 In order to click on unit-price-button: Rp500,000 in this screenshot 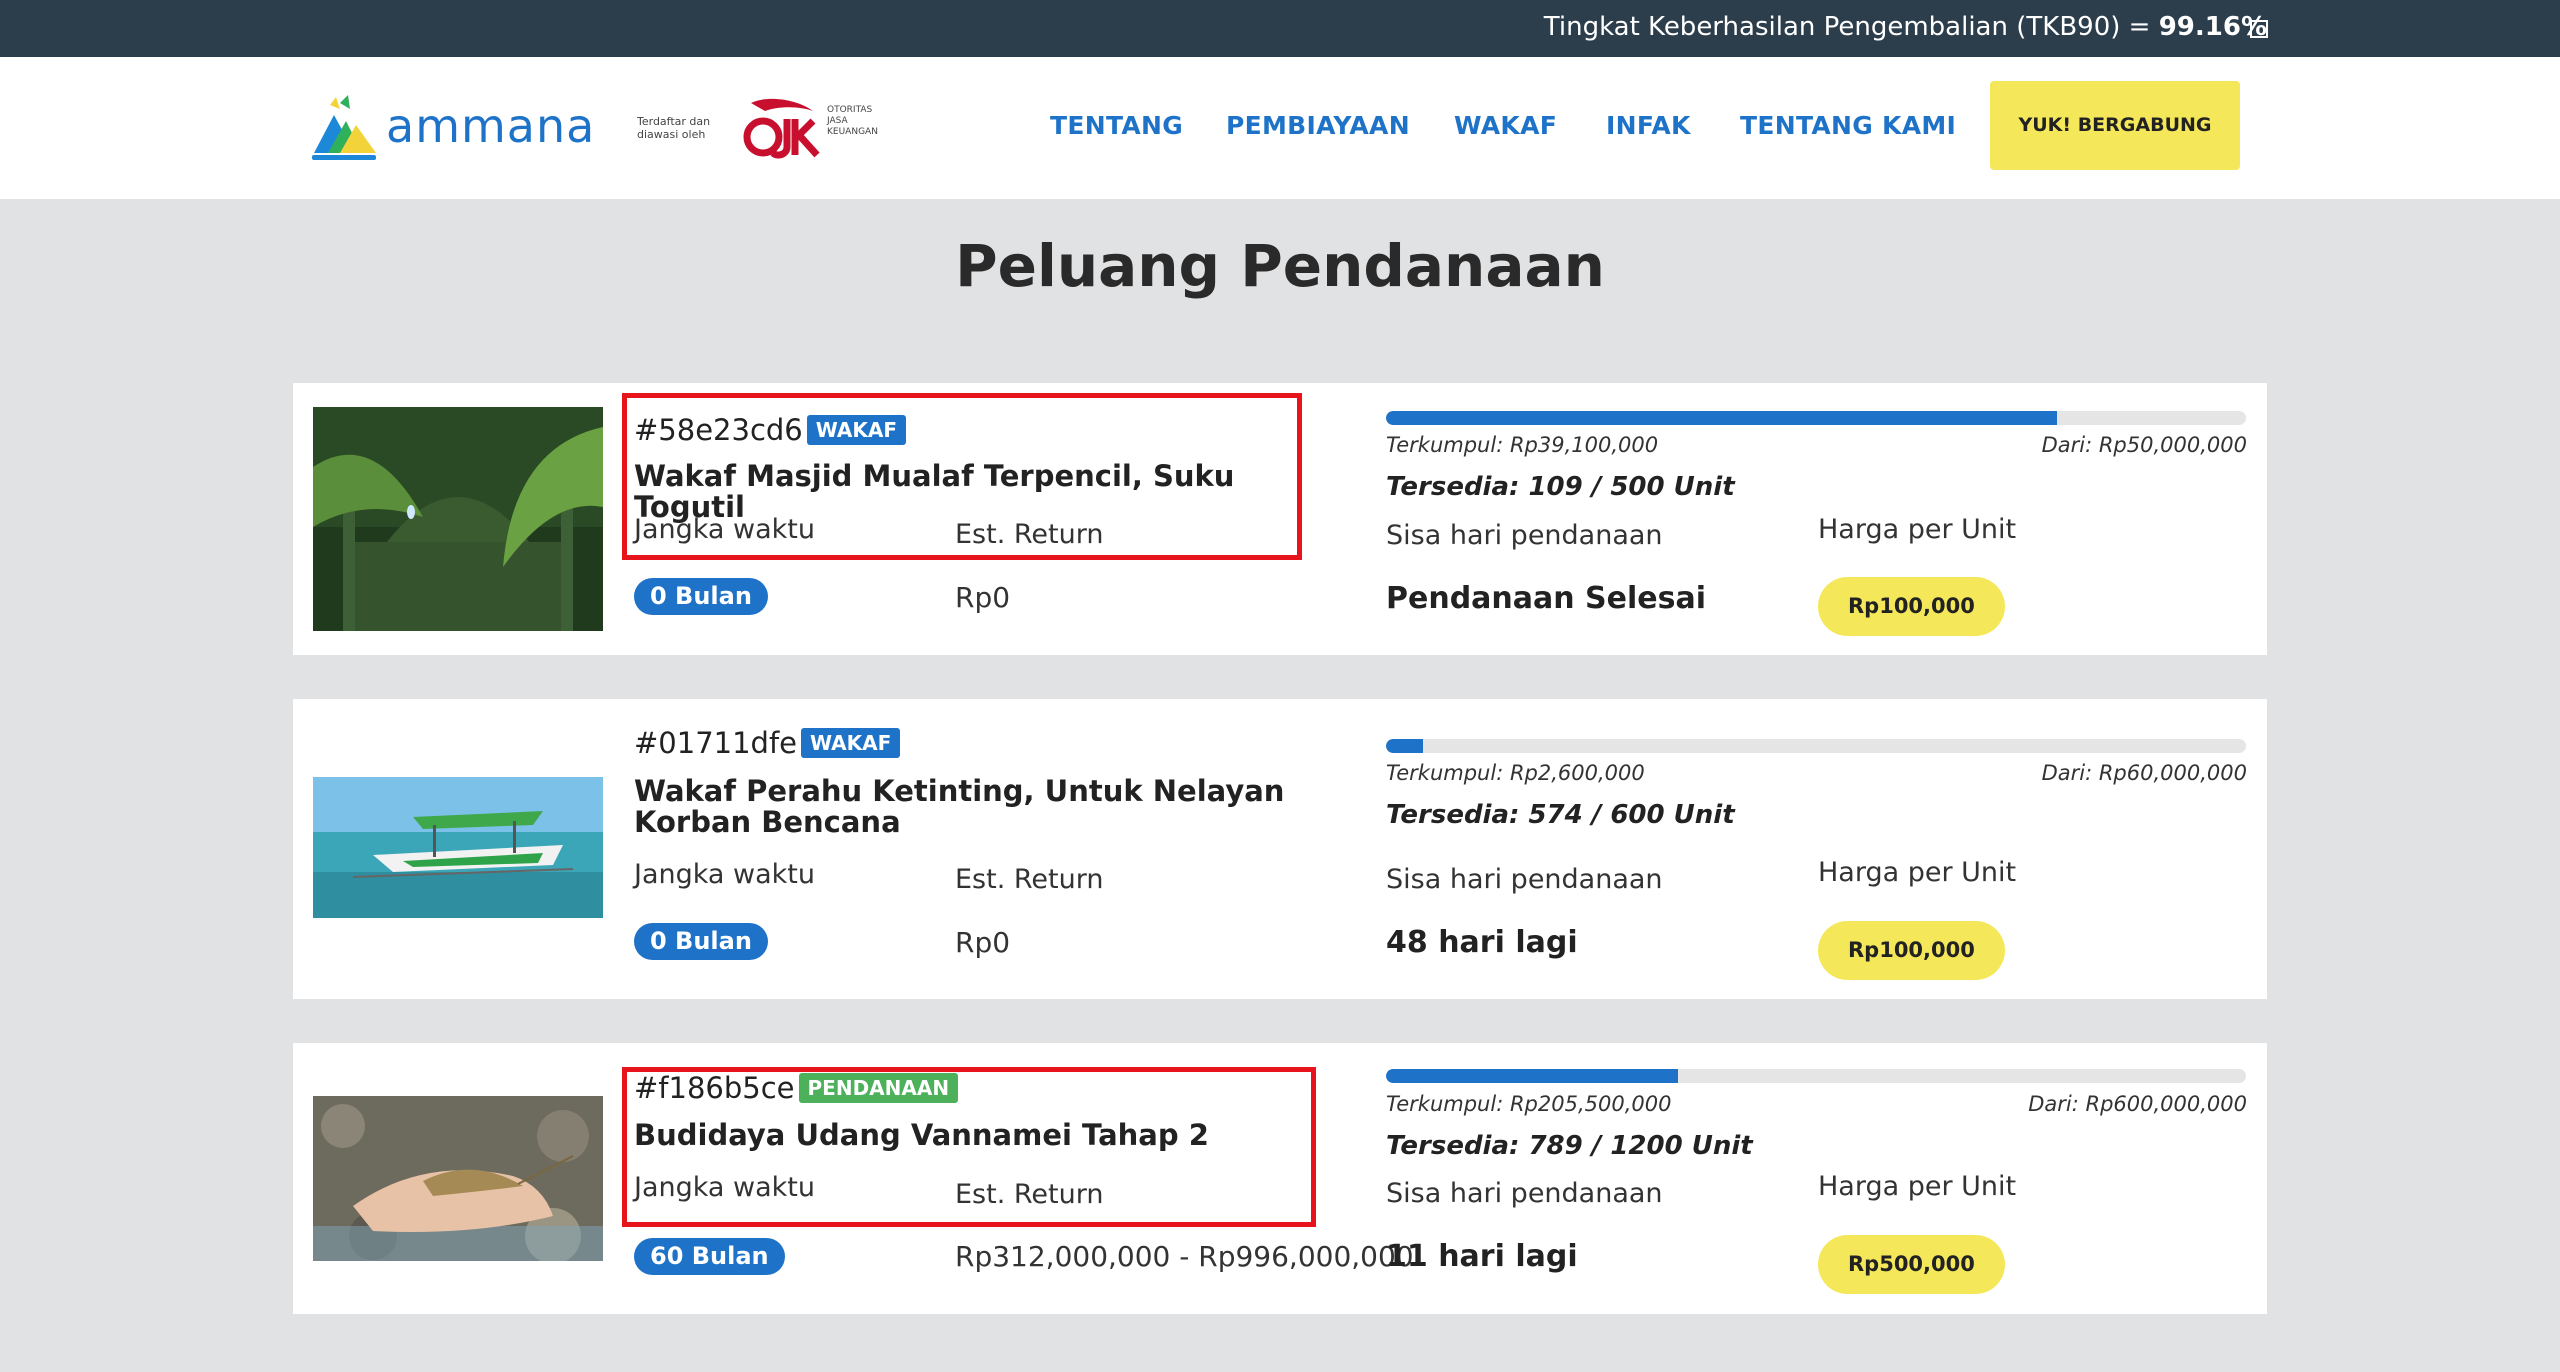, I will do `click(1911, 1264)`.